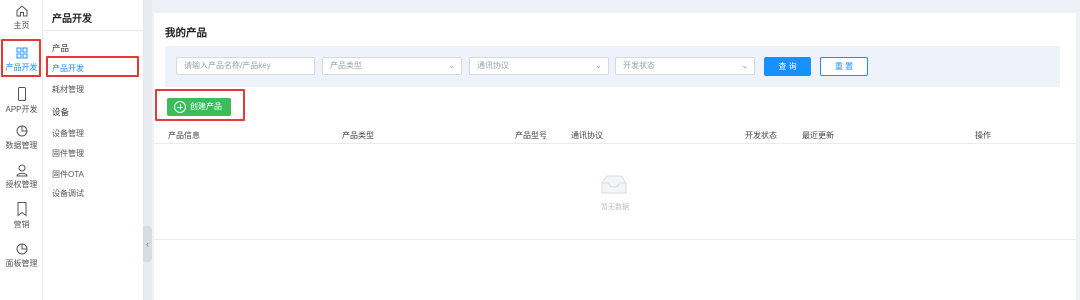  Describe the element at coordinates (147, 244) in the screenshot. I see `sidebar-collapse-button: ‹` at that location.